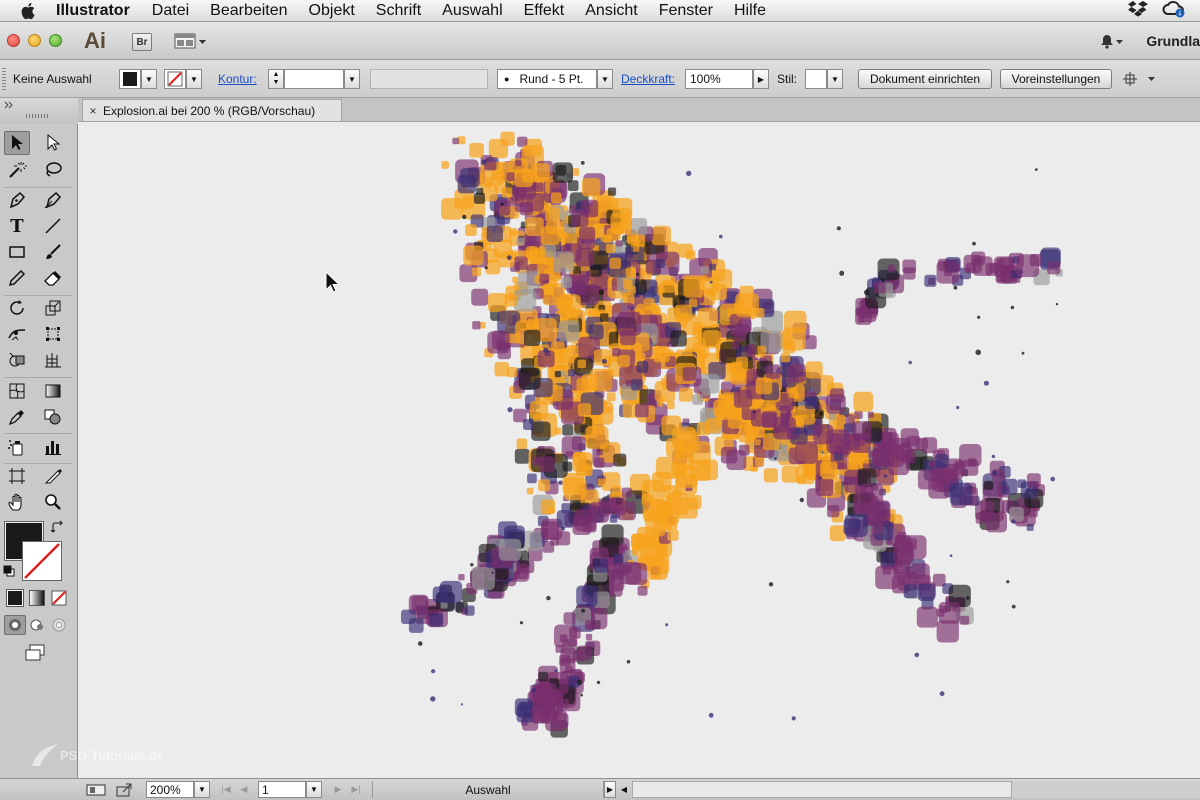 The height and width of the screenshot is (800, 1200). Describe the element at coordinates (17, 252) in the screenshot. I see `rectangle-tool` at that location.